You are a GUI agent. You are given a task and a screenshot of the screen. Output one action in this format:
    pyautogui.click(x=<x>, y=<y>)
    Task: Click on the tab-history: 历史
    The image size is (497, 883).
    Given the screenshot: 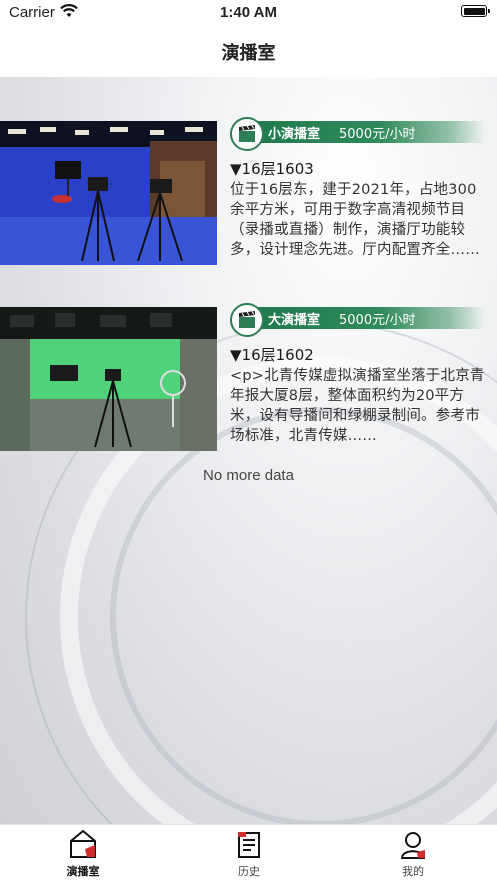 What is the action you would take?
    pyautogui.click(x=249, y=855)
    